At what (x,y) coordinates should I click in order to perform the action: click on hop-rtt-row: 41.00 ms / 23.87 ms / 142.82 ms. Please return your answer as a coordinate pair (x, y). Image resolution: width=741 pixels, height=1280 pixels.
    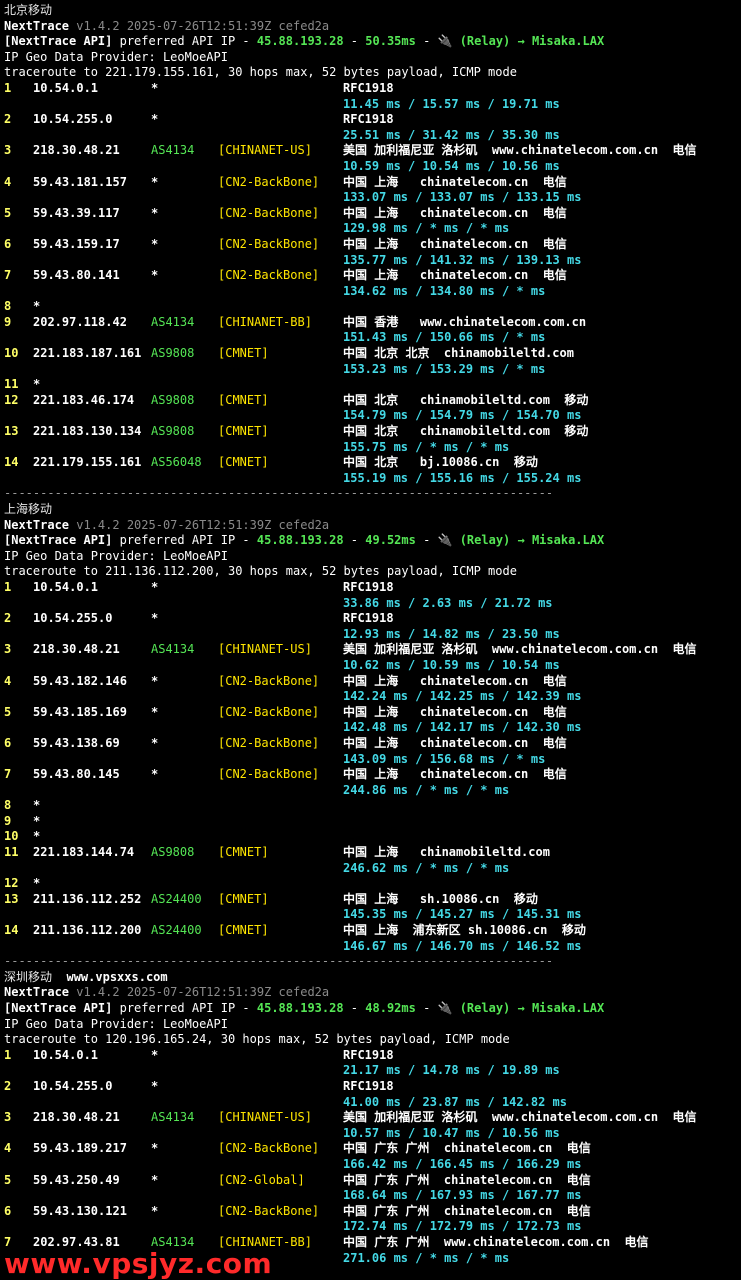
    Looking at the image, I should click on (372, 1103).